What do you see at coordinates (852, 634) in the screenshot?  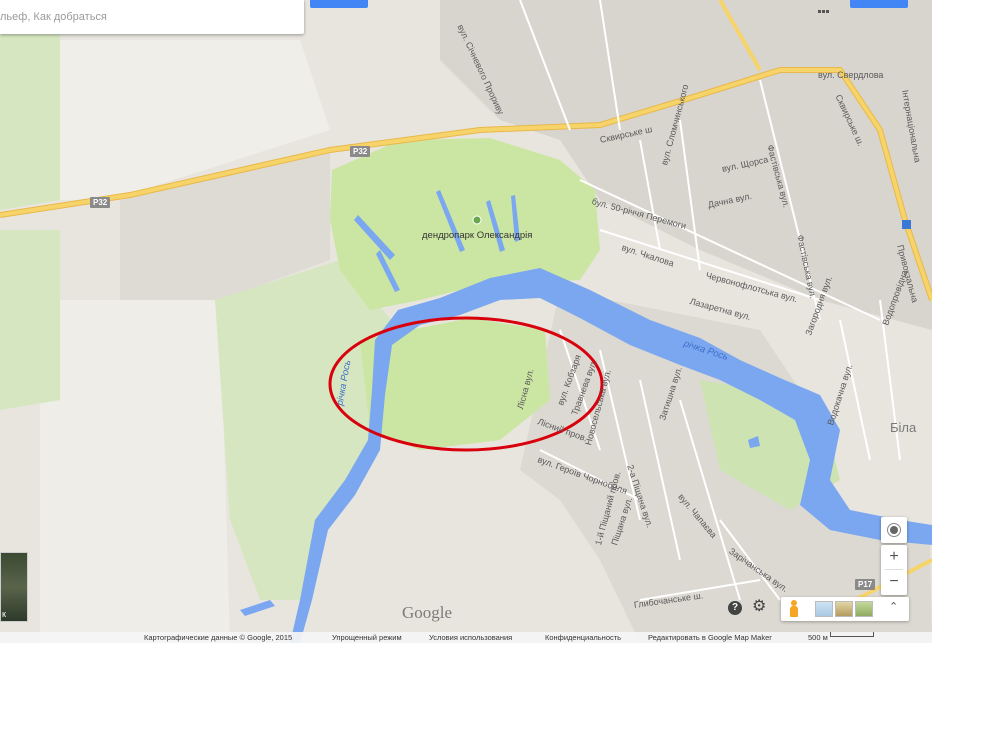 I see `scale-bar` at bounding box center [852, 634].